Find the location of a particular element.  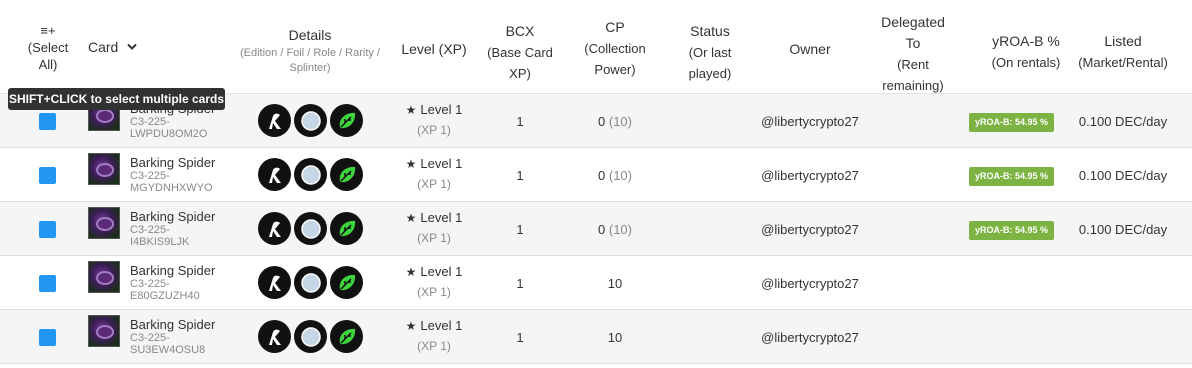

owner-header: Owner is located at coordinates (810, 49).